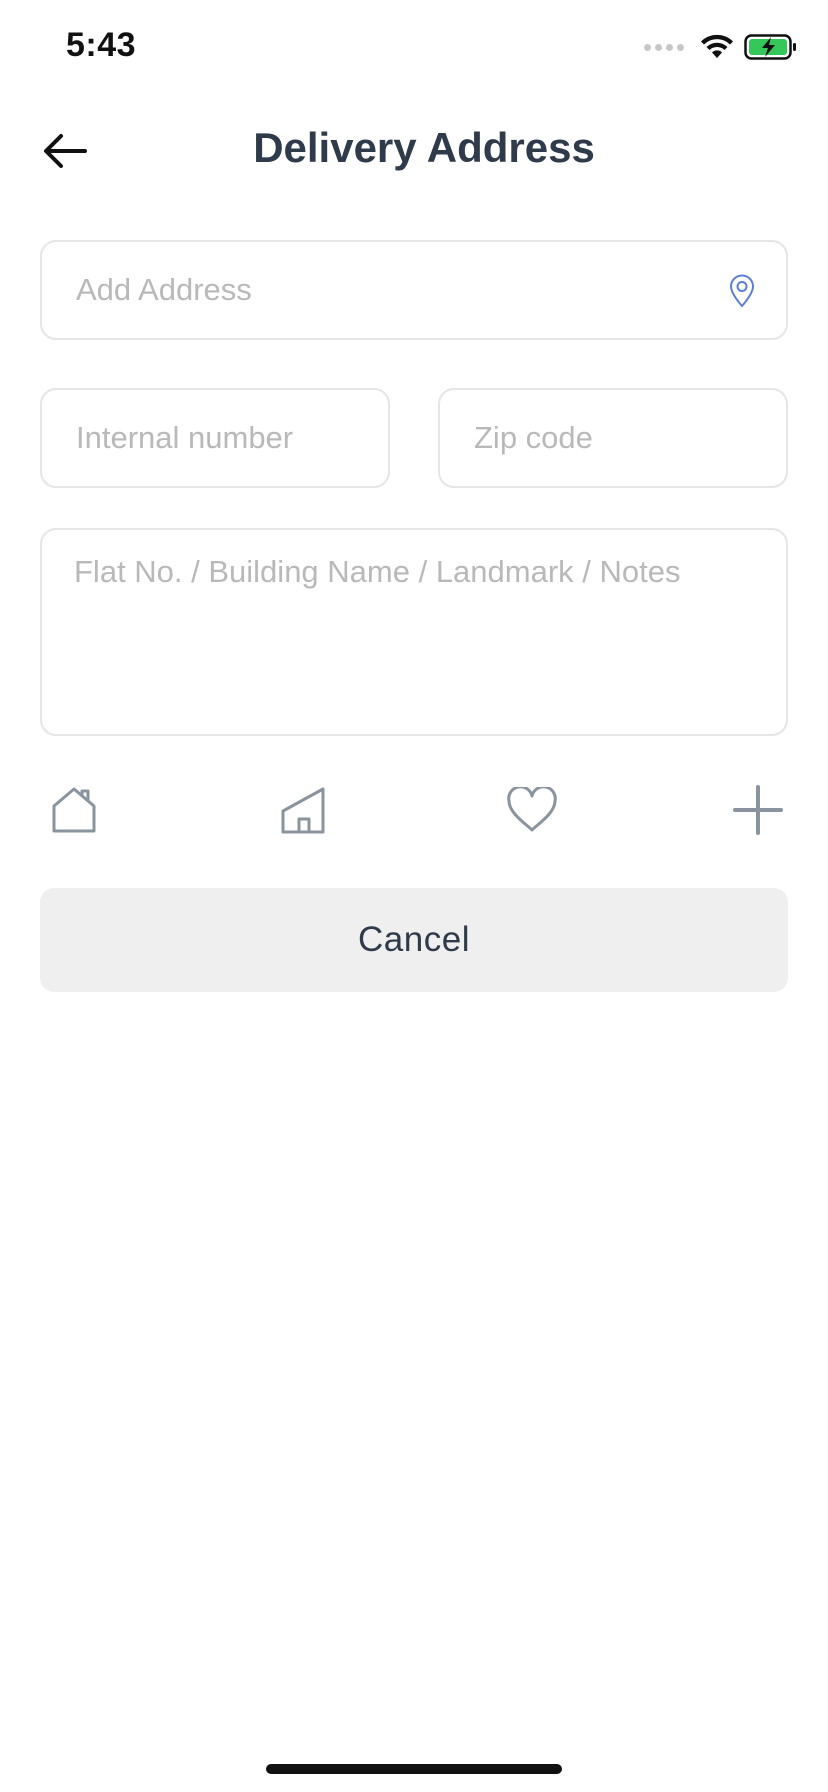 Image resolution: width=828 pixels, height=1792 pixels. I want to click on address-field, so click(414, 290).